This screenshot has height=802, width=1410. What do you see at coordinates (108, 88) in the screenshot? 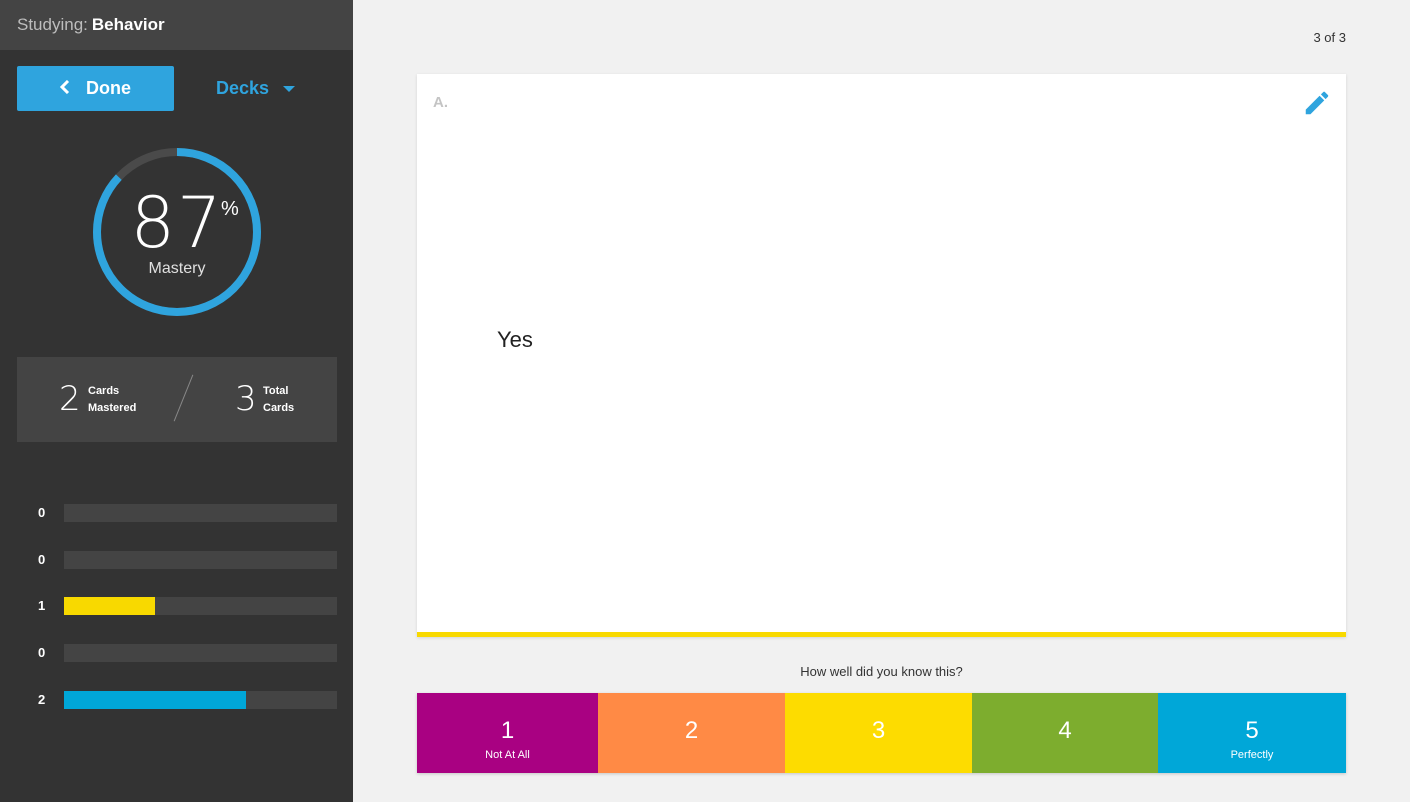
I see `done-label: Done` at bounding box center [108, 88].